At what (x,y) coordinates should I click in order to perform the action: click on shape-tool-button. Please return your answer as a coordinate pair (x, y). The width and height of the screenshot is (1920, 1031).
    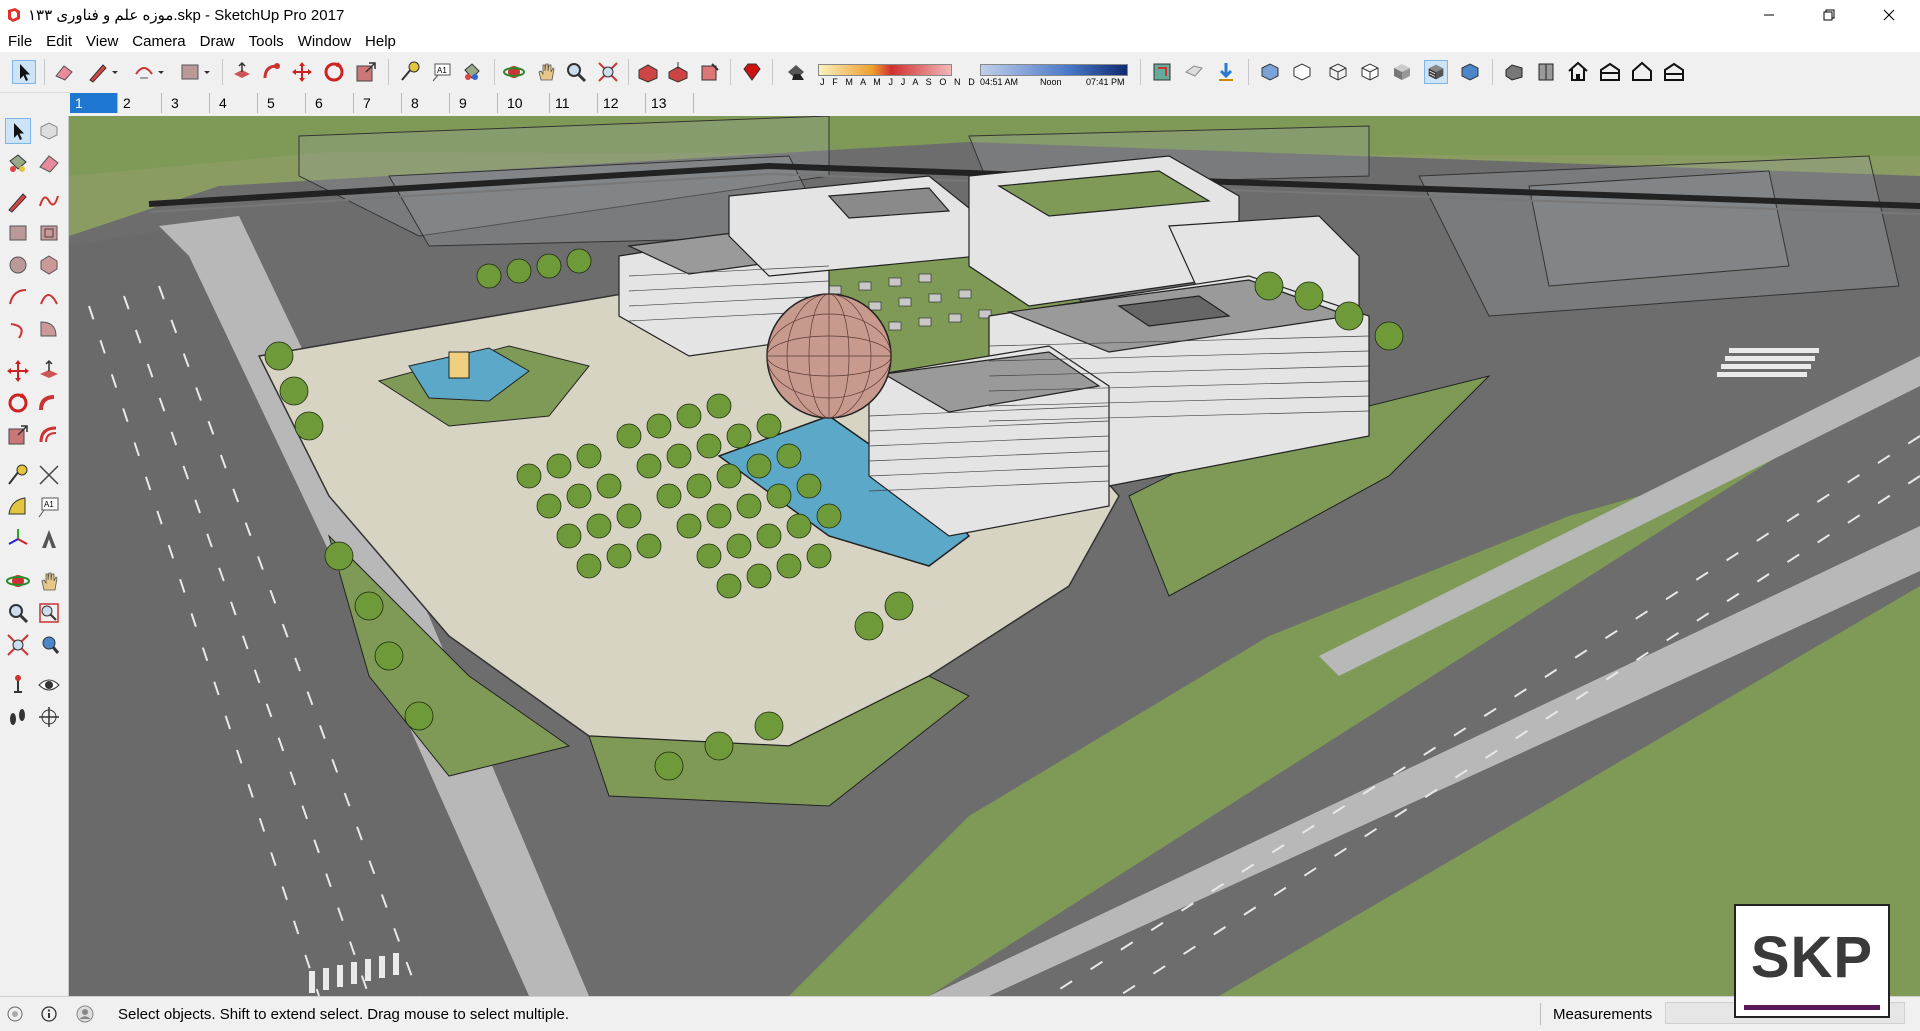
    Looking at the image, I should click on (190, 72).